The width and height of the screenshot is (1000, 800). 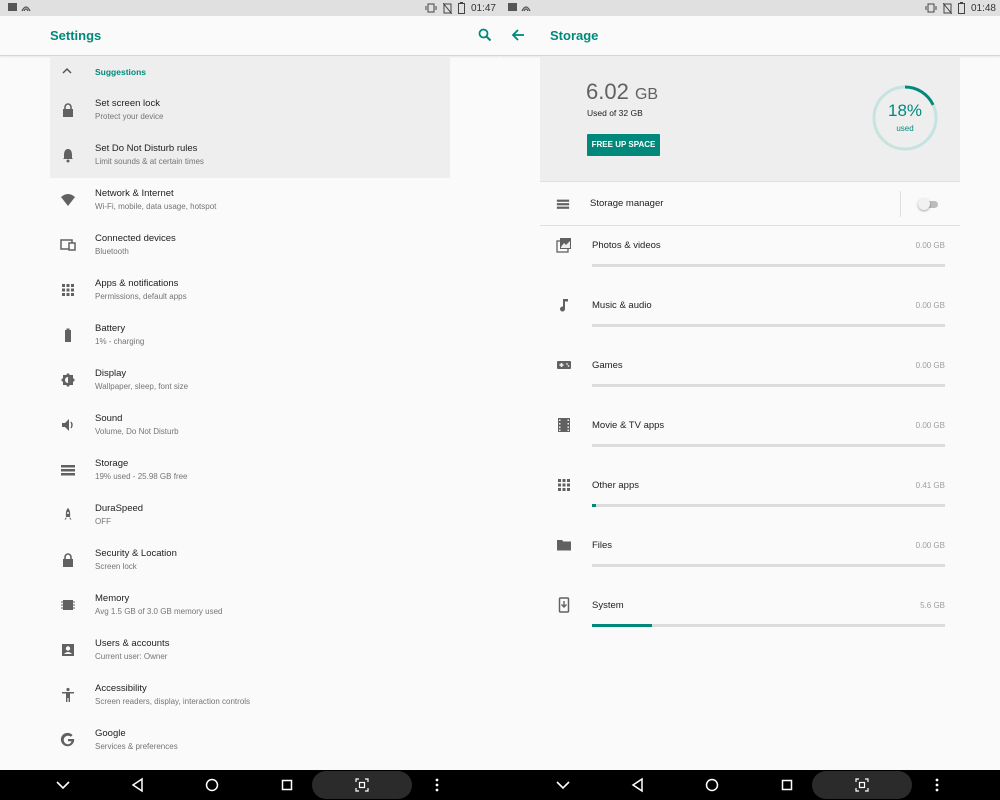 I want to click on storage-category-system: System 5.6 GB, so click(x=750, y=616).